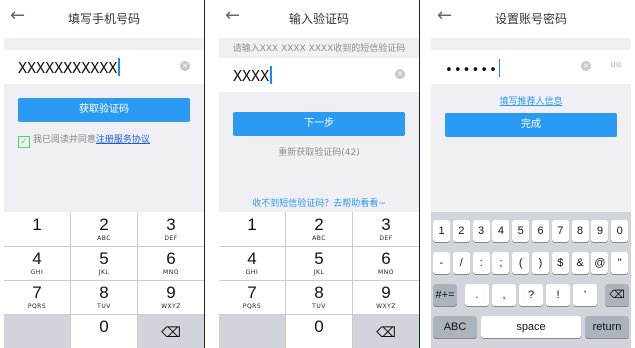  Describe the element at coordinates (501, 263) in the screenshot. I see `key-symbol: ;` at that location.